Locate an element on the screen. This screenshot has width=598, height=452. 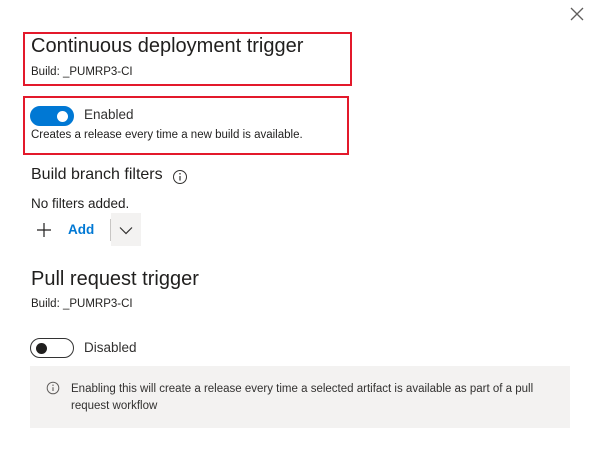
info-icon-glyph is located at coordinates (180, 177).